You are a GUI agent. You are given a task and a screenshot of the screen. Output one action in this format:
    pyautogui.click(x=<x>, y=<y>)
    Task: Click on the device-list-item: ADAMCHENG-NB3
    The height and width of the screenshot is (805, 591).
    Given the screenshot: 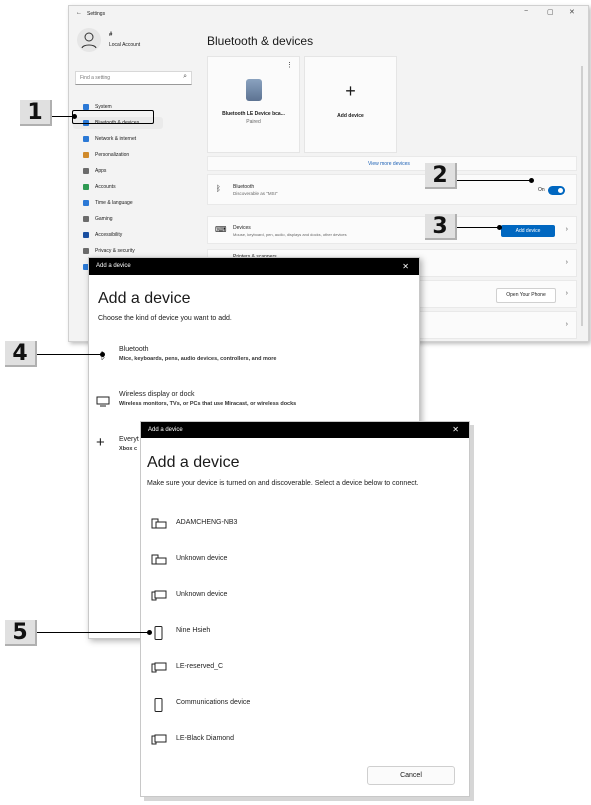 What is the action you would take?
    pyautogui.click(x=194, y=523)
    